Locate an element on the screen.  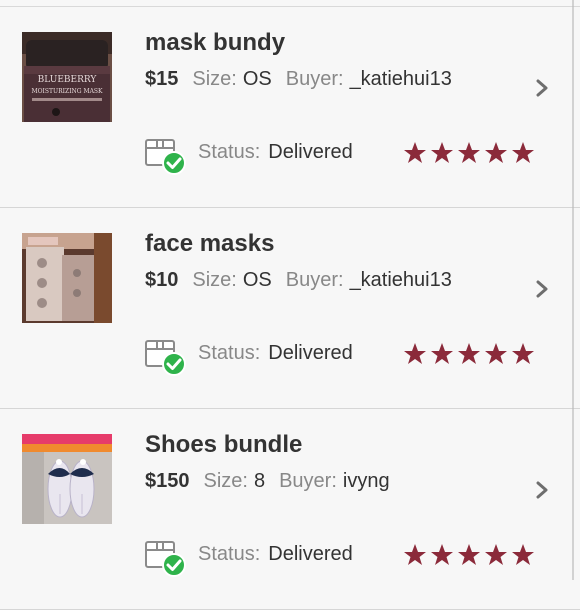
face-masks-image is located at coordinates (67, 278).